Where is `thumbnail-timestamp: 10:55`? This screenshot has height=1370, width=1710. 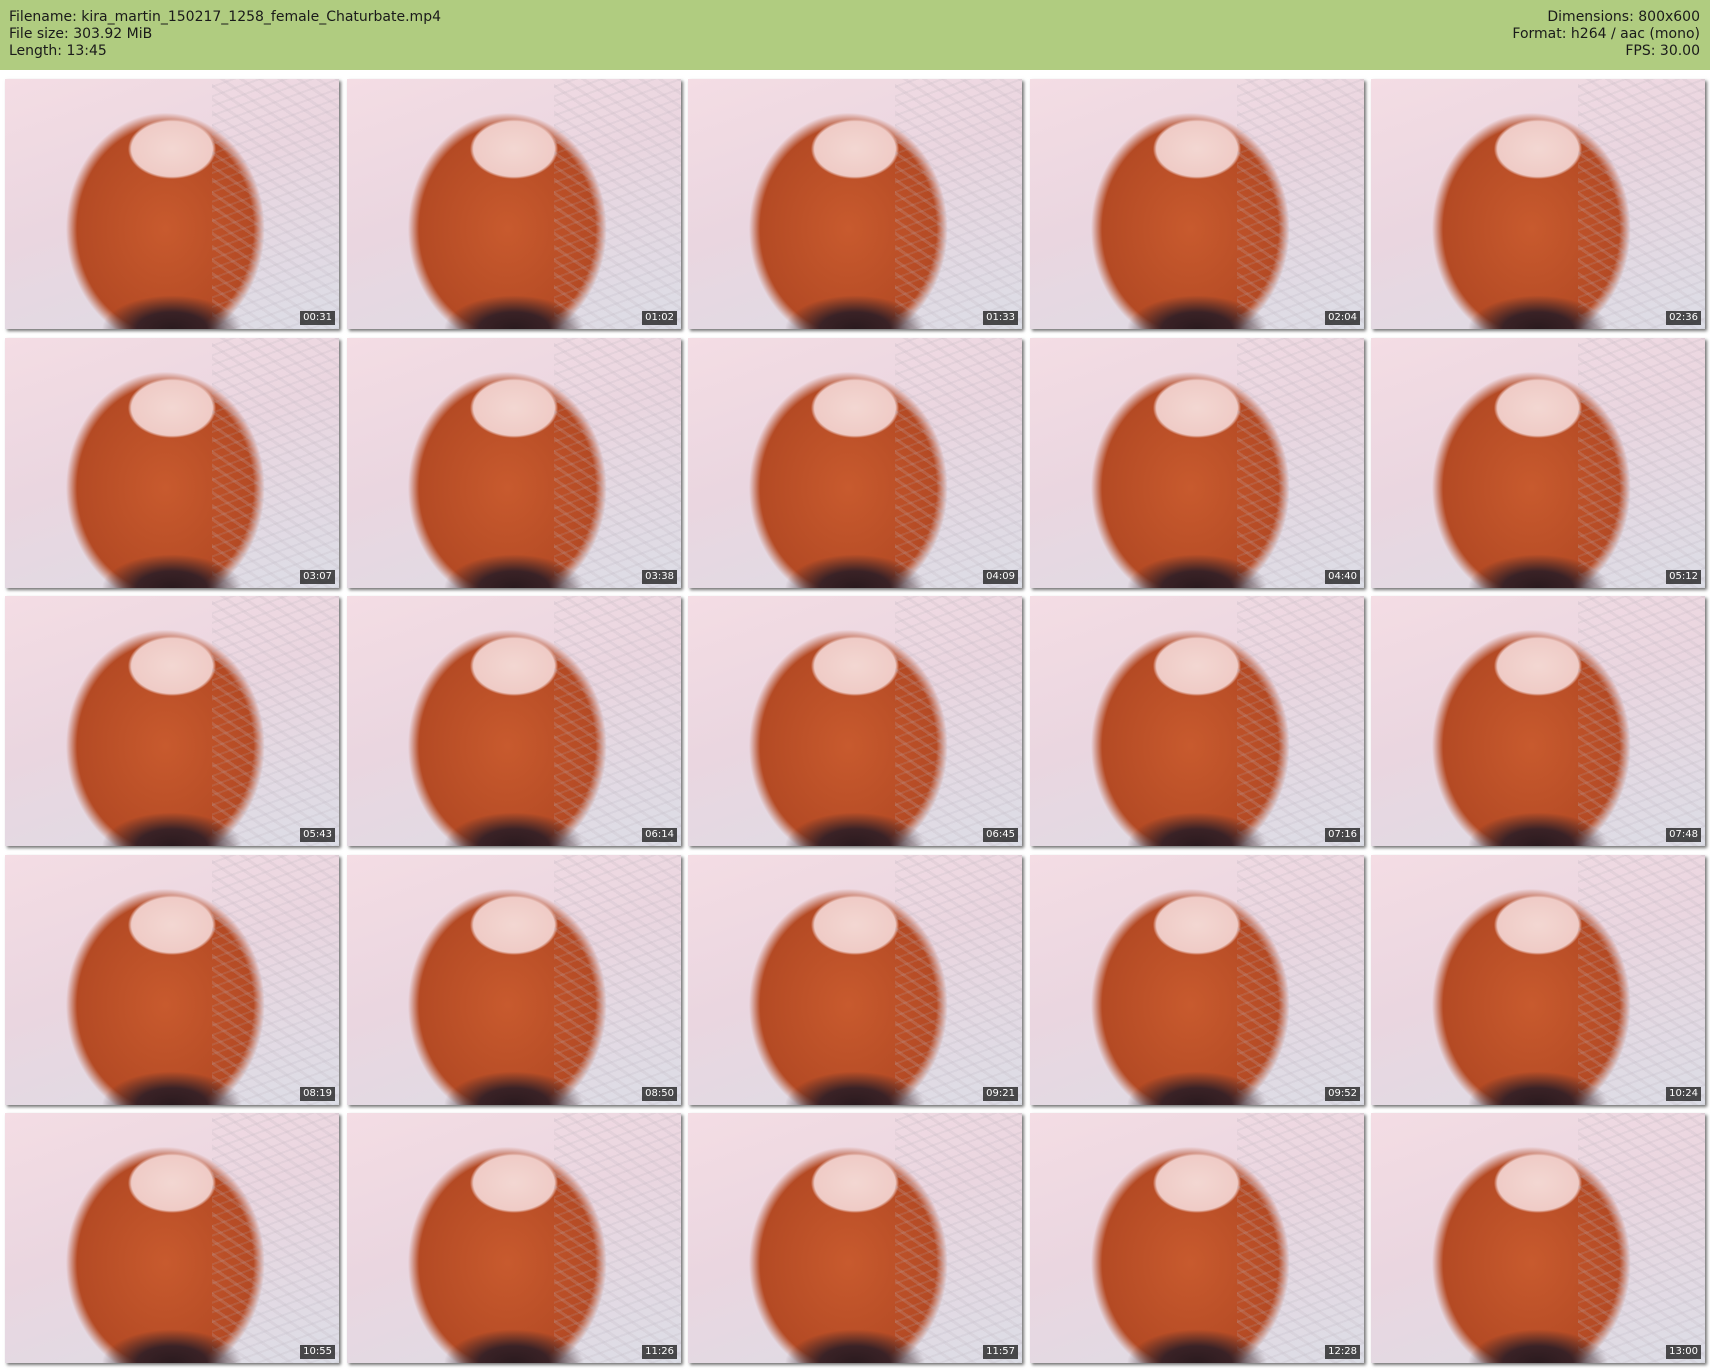
thumbnail-timestamp: 10:55 is located at coordinates (317, 1352).